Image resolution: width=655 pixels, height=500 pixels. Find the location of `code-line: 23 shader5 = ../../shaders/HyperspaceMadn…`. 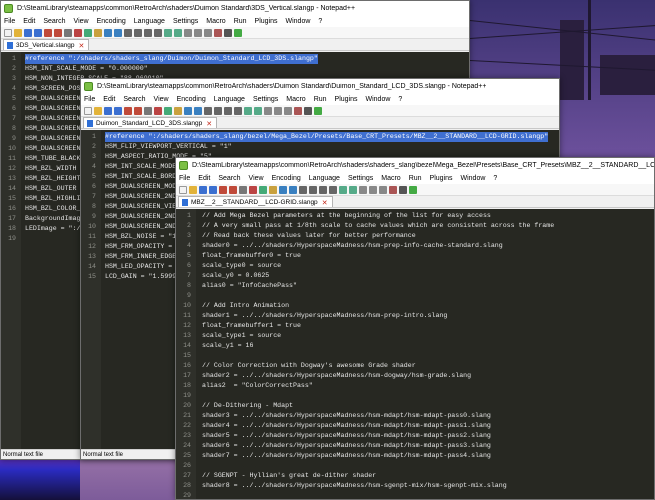

code-line: 23 shader5 = ../../shaders/HyperspaceMadn… is located at coordinates (415, 436).